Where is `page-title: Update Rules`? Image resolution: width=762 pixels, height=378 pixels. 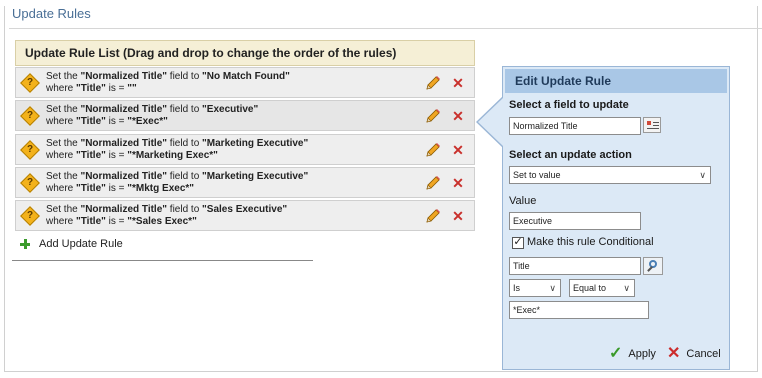 page-title: Update Rules is located at coordinates (51, 13).